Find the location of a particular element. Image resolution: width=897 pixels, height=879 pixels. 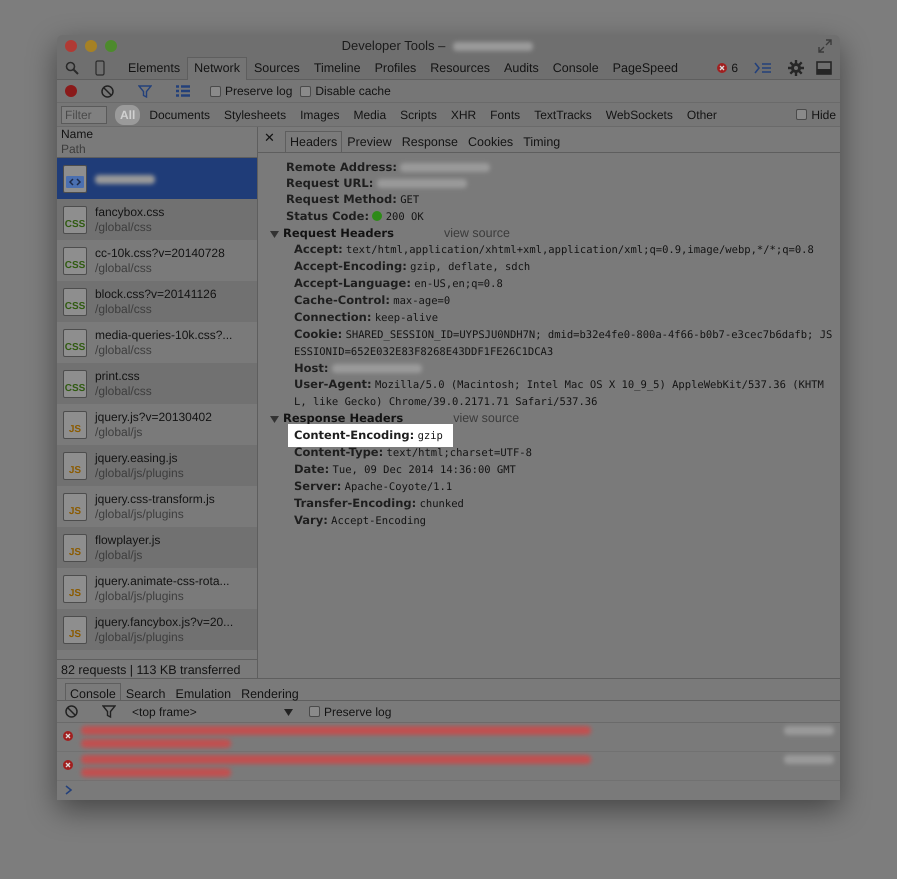

mobile-device-icon is located at coordinates (100, 68).